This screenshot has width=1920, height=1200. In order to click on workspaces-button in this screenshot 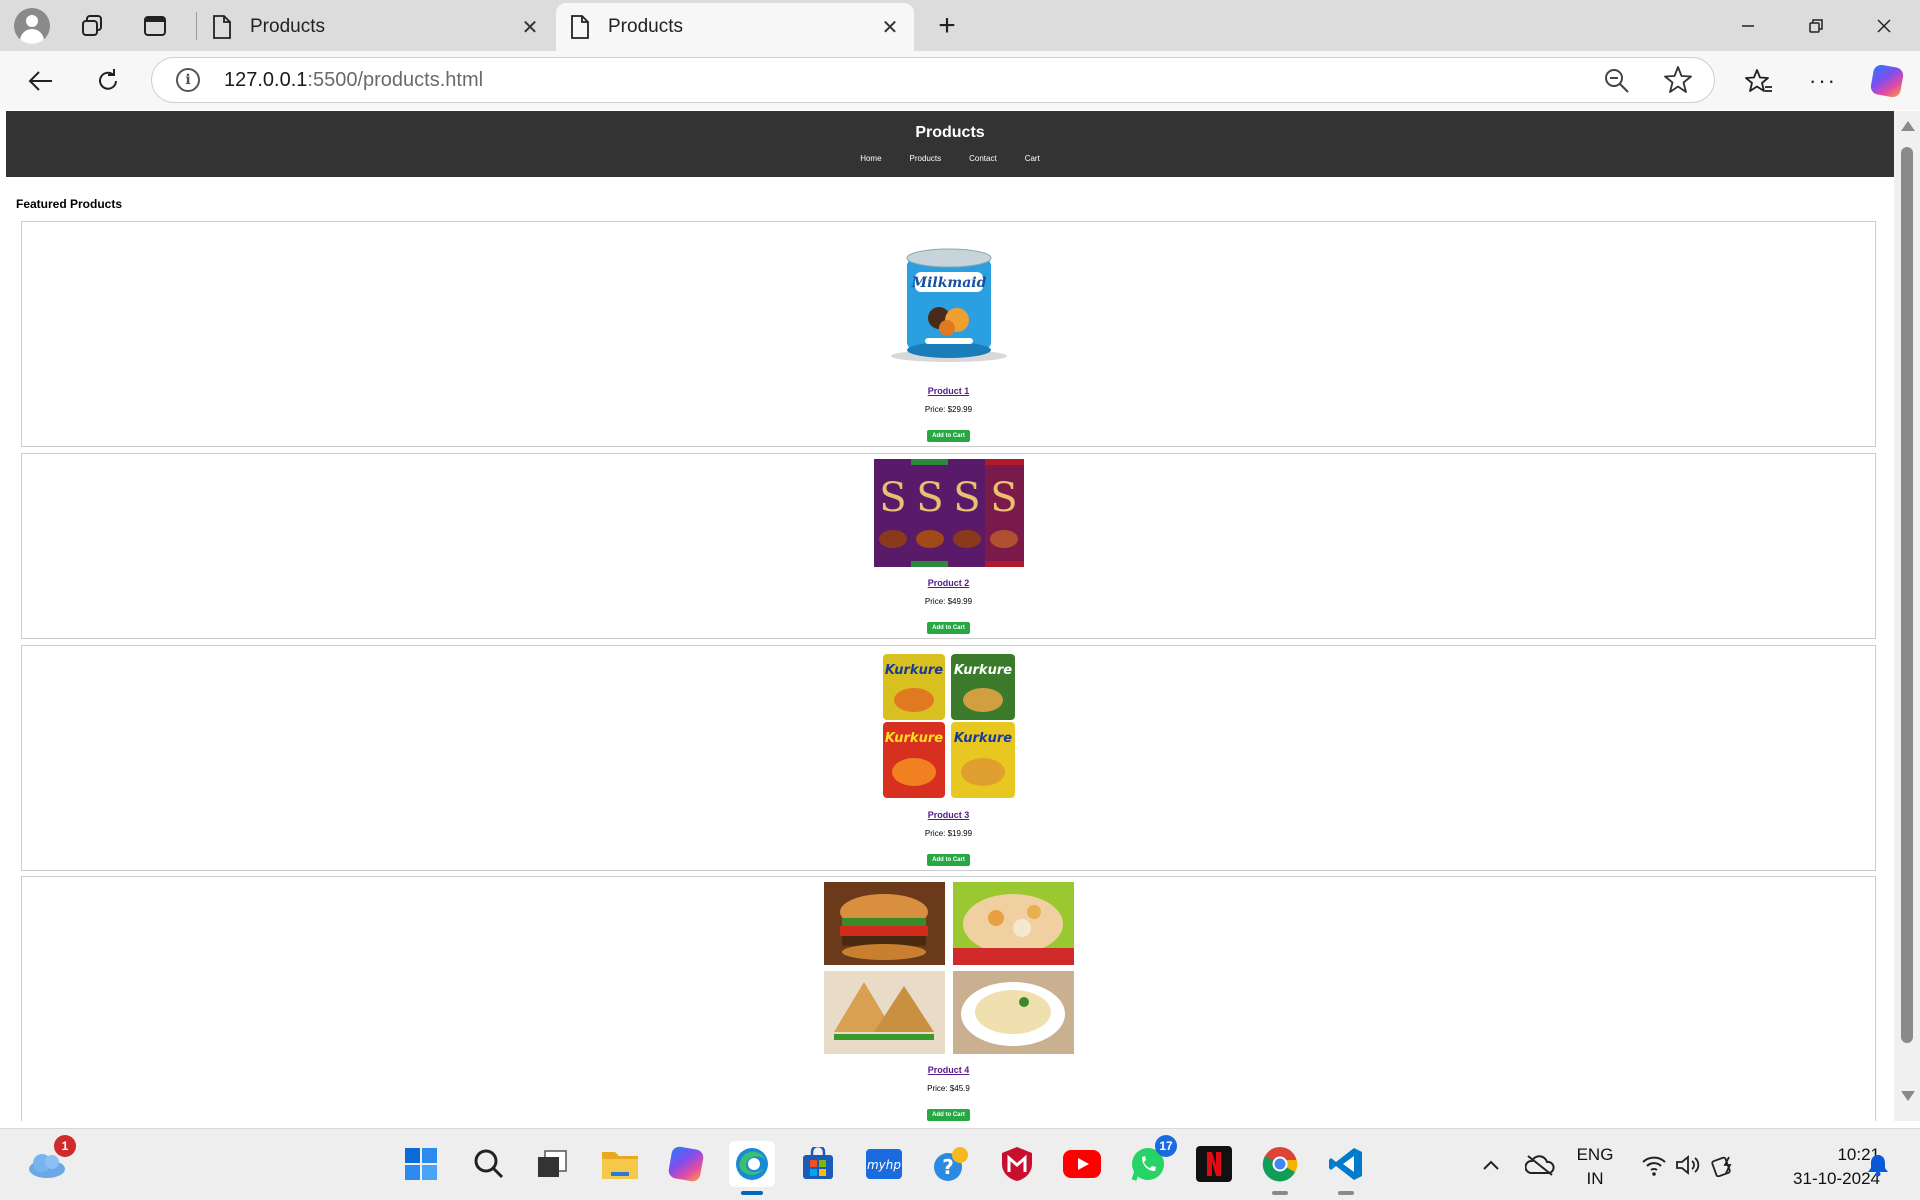, I will do `click(92, 26)`.